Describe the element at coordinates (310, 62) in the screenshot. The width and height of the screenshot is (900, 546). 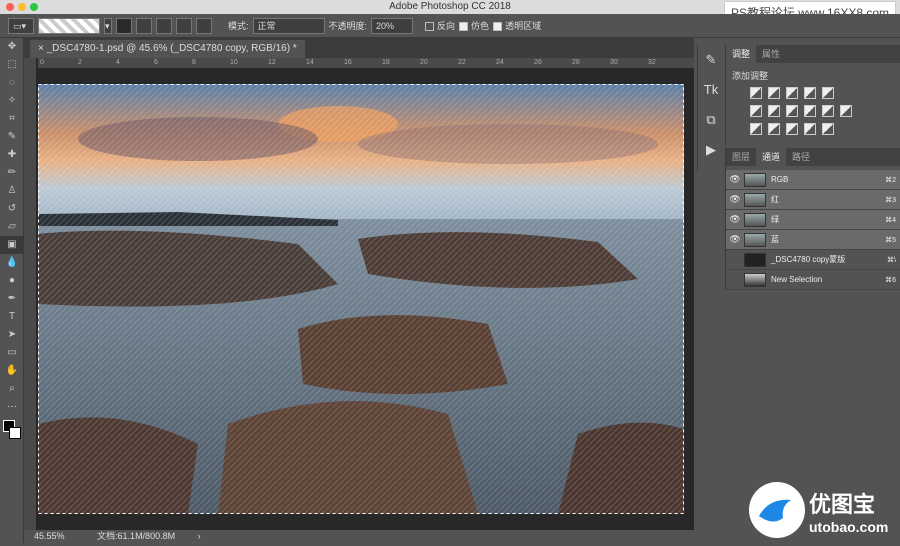
I see `ruler-tick-label: 14` at that location.